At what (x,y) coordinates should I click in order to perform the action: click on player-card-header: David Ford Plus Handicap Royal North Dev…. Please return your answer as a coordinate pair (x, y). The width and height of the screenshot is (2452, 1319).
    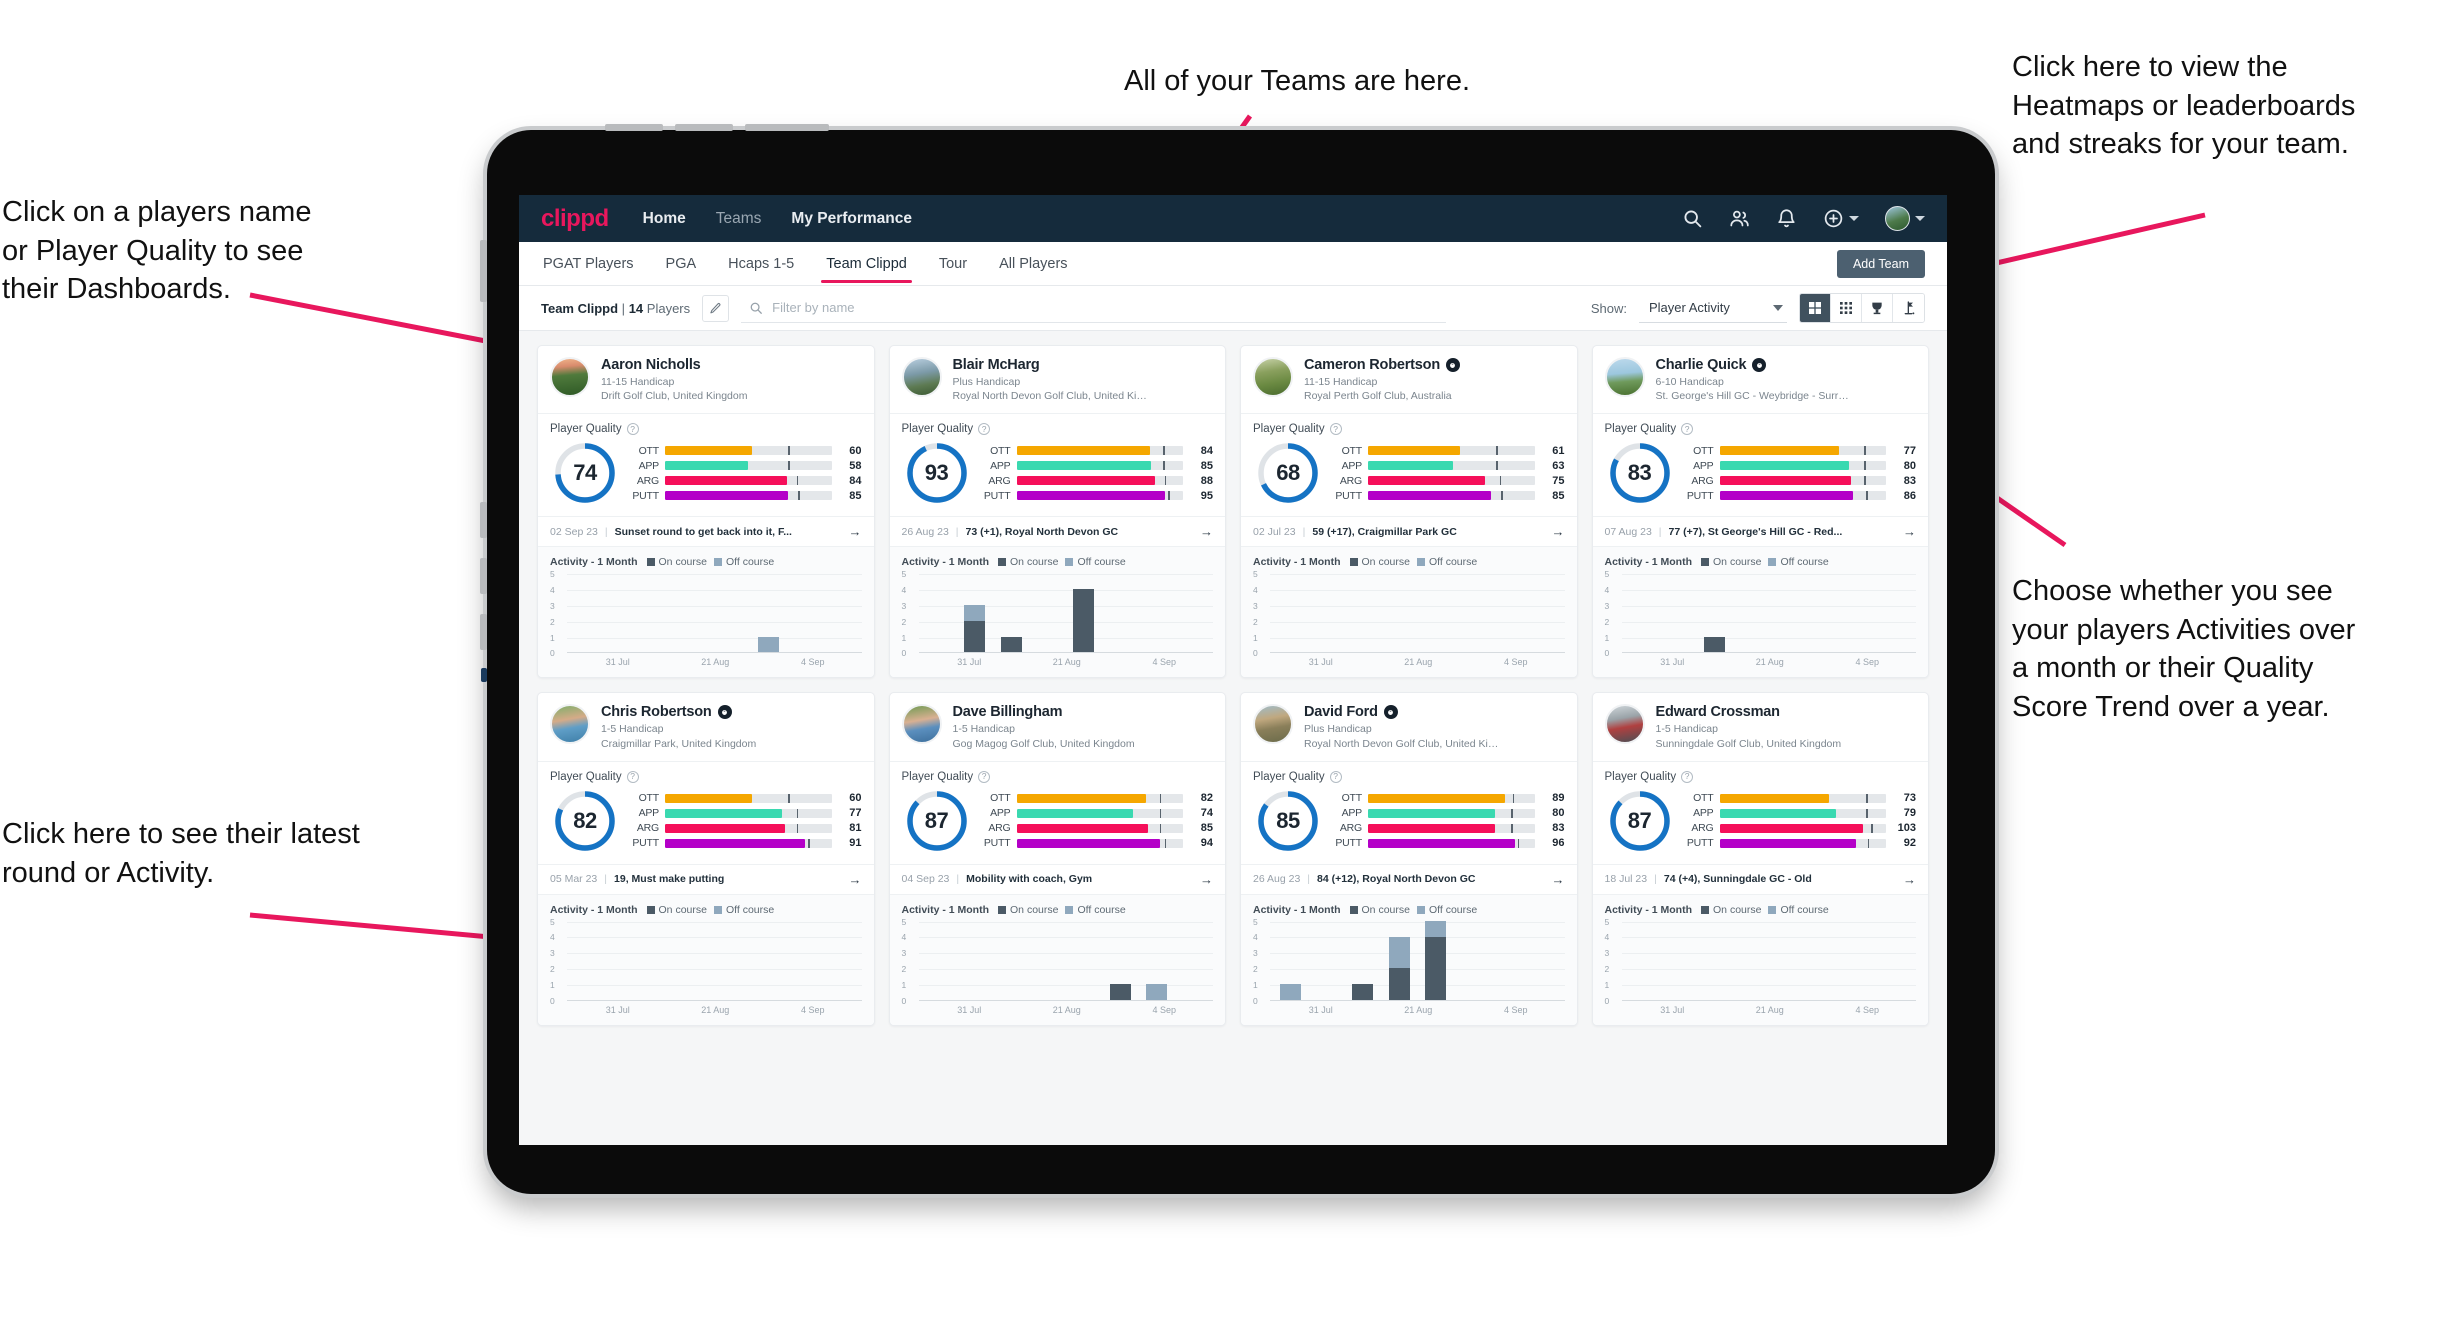
    Looking at the image, I should click on (1409, 727).